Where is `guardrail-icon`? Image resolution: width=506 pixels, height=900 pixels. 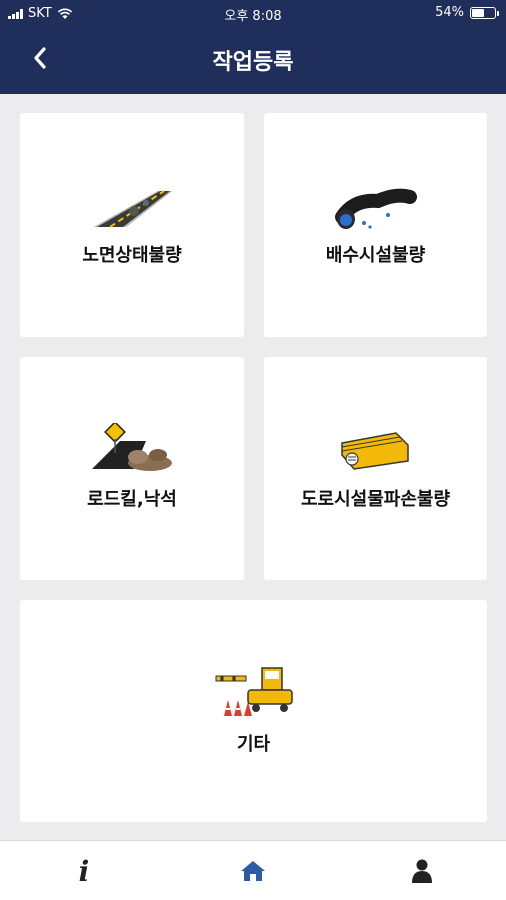 guardrail-icon is located at coordinates (374, 451).